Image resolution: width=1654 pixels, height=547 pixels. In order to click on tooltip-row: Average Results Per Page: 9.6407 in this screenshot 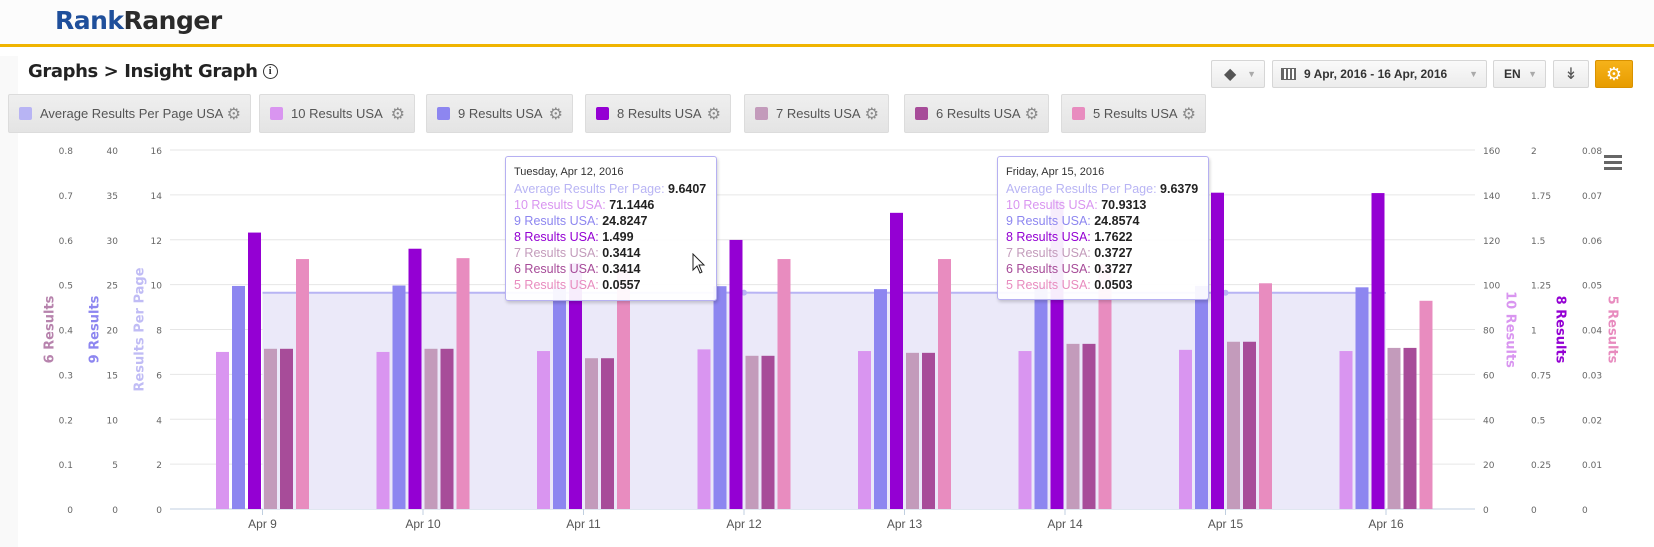, I will do `click(610, 189)`.